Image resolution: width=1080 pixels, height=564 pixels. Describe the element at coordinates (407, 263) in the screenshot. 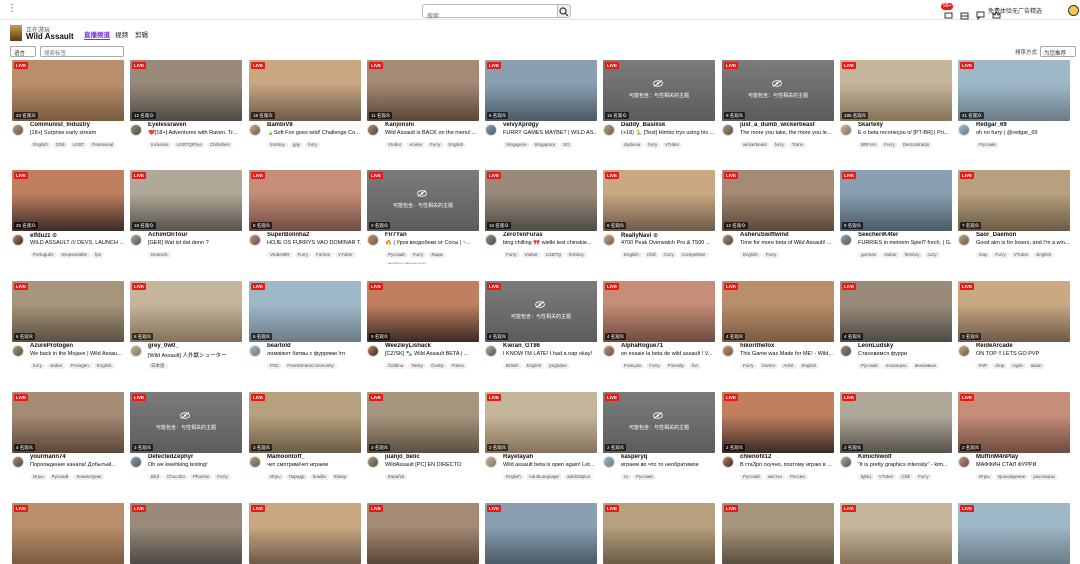

I see `stream-tag: ЛюбимыйЧетчика` at that location.